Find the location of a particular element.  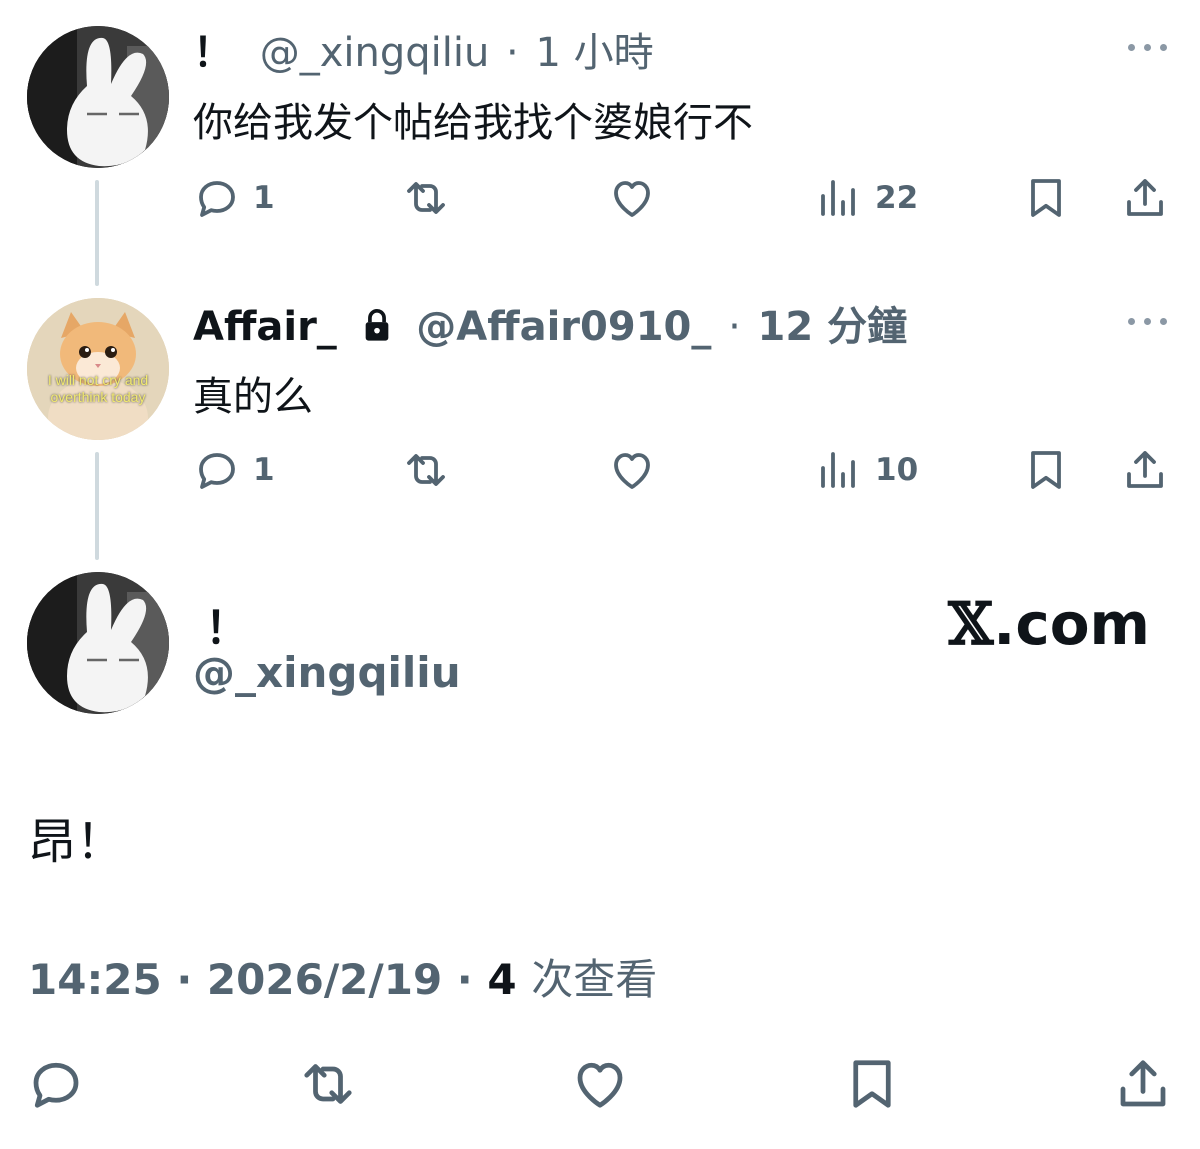

post-time: 14:25 is located at coordinates (95, 979).